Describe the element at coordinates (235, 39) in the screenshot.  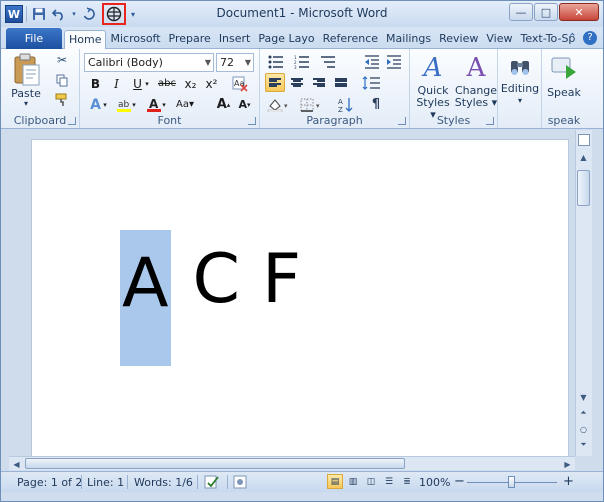
I see `tab-insert: Insert` at that location.